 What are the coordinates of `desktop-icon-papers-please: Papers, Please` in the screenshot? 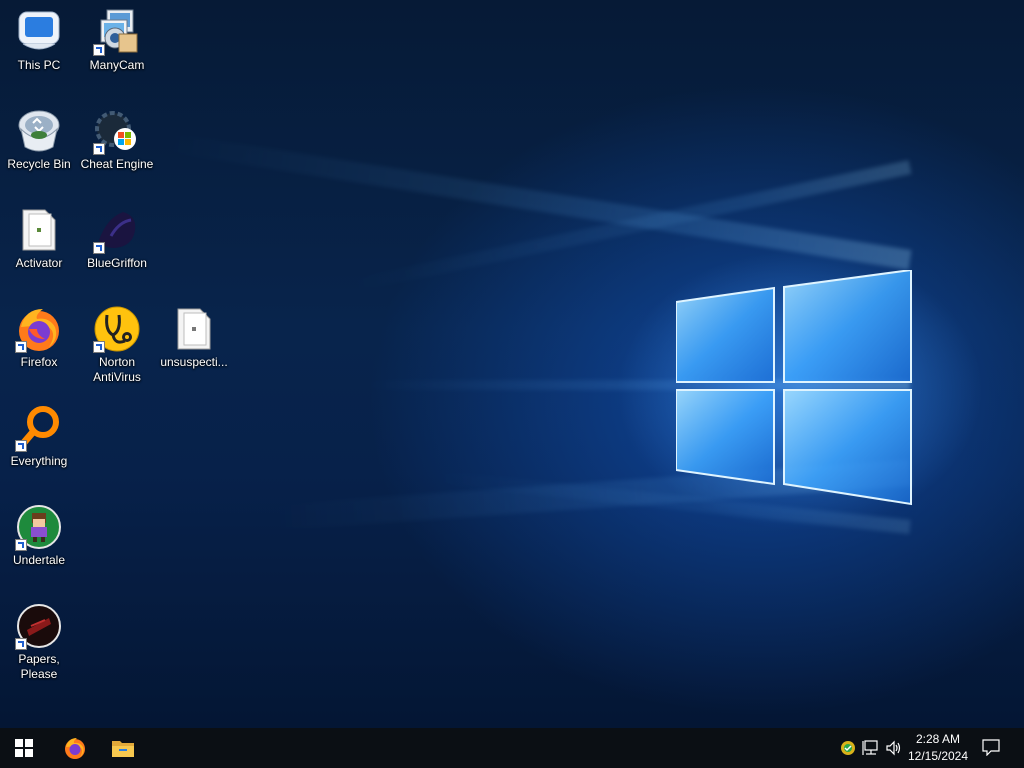 It's located at (39, 642).